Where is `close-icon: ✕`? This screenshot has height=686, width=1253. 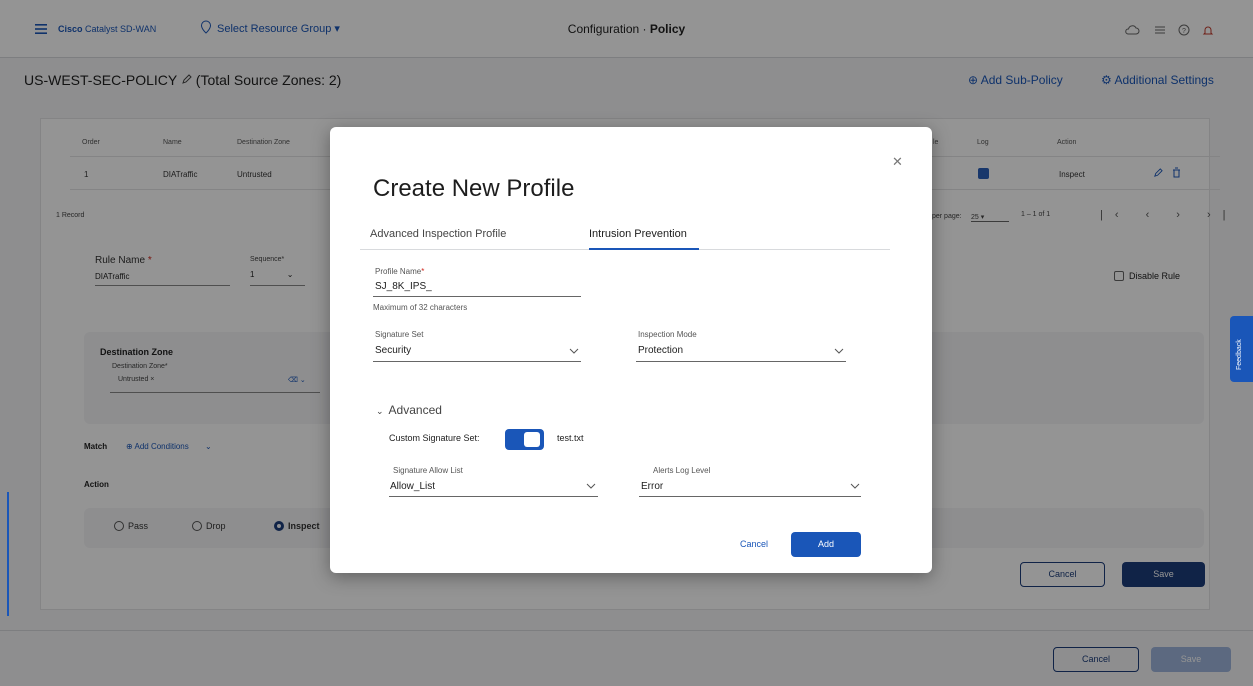
close-icon: ✕ is located at coordinates (897, 162).